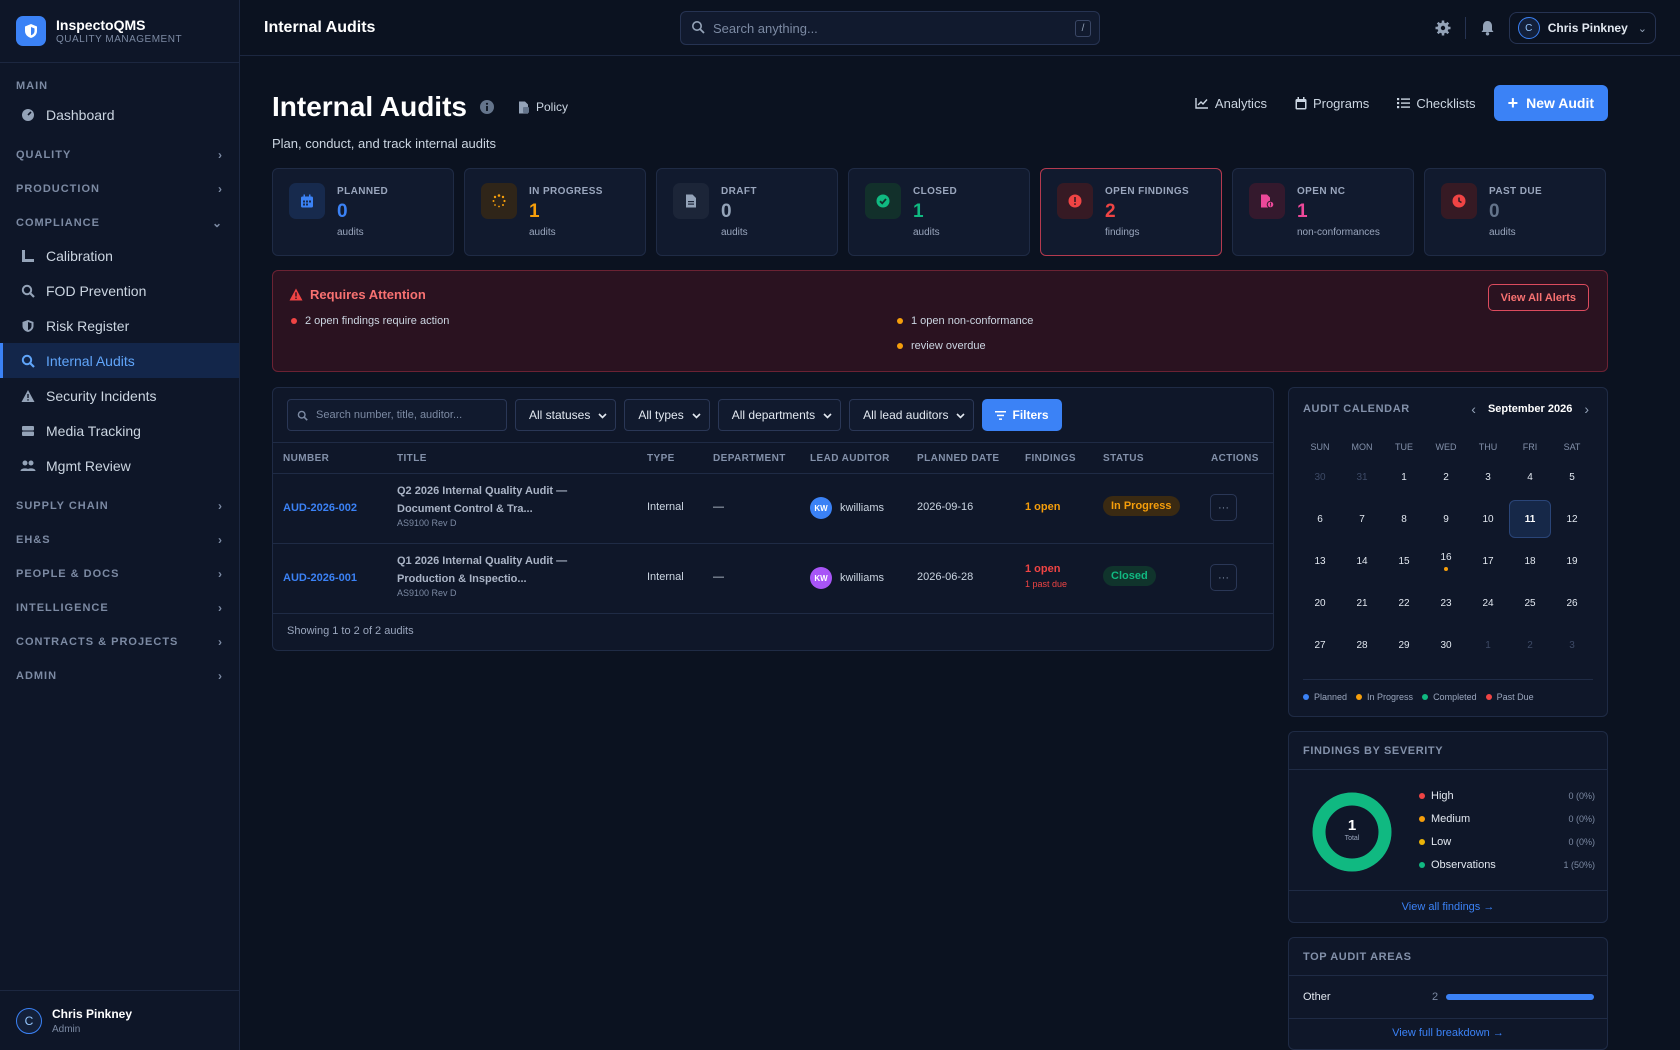  What do you see at coordinates (1530, 603) in the screenshot?
I see `calendar-day: 25` at bounding box center [1530, 603].